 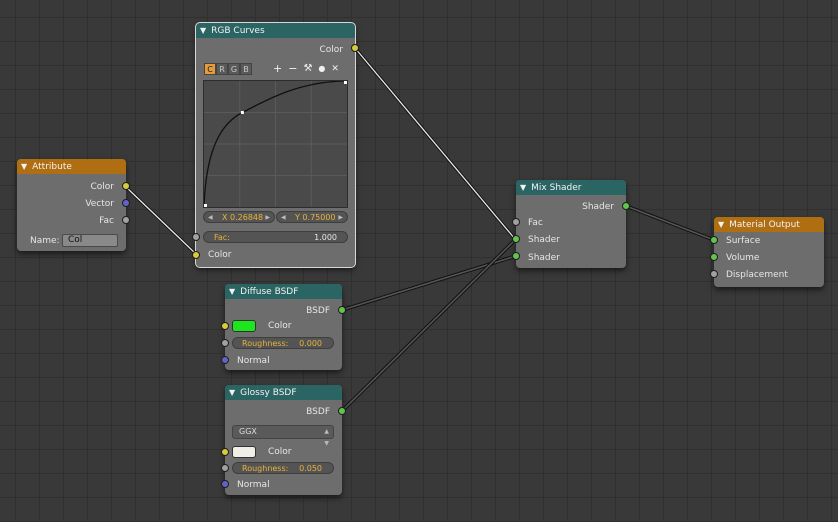 I want to click on link-diffuse-to-mix, so click(x=429, y=283).